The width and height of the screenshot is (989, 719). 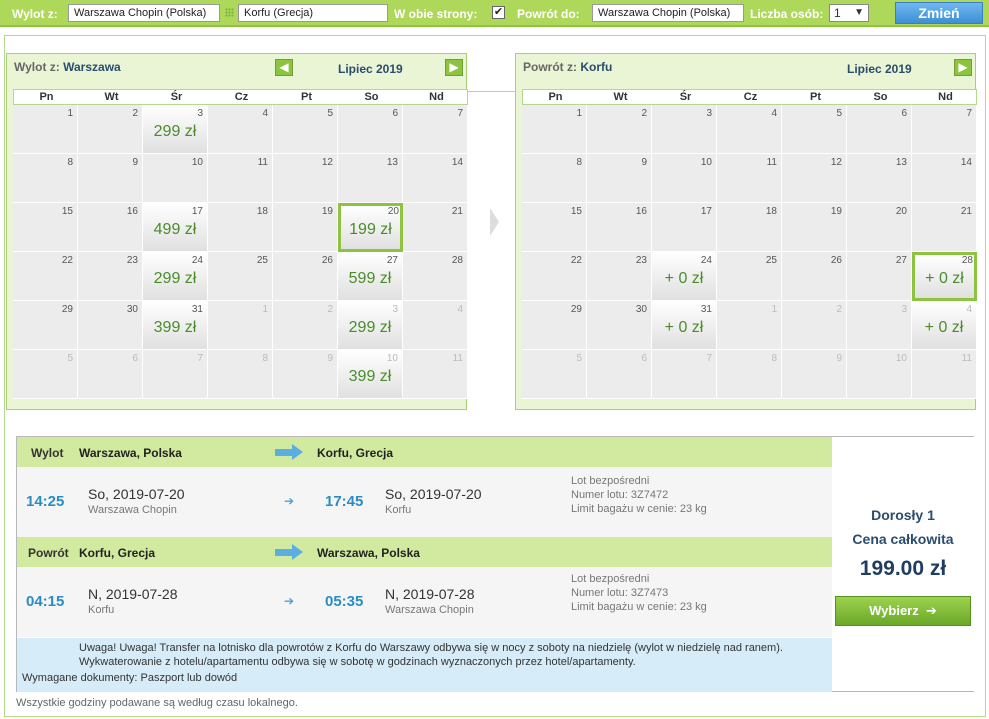 I want to click on calendar-month: Lipiec 2019, so click(x=879, y=69).